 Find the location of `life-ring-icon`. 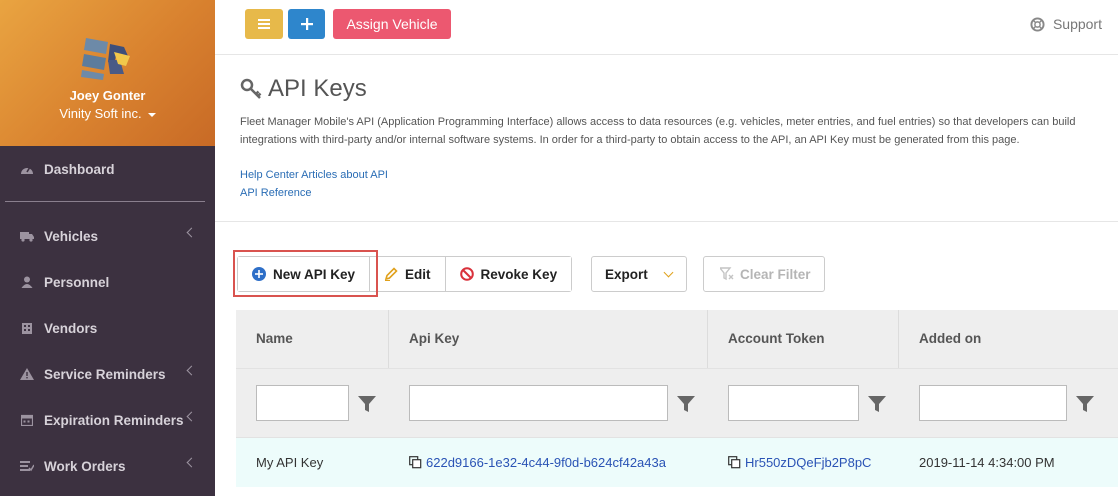

life-ring-icon is located at coordinates (1037, 24).